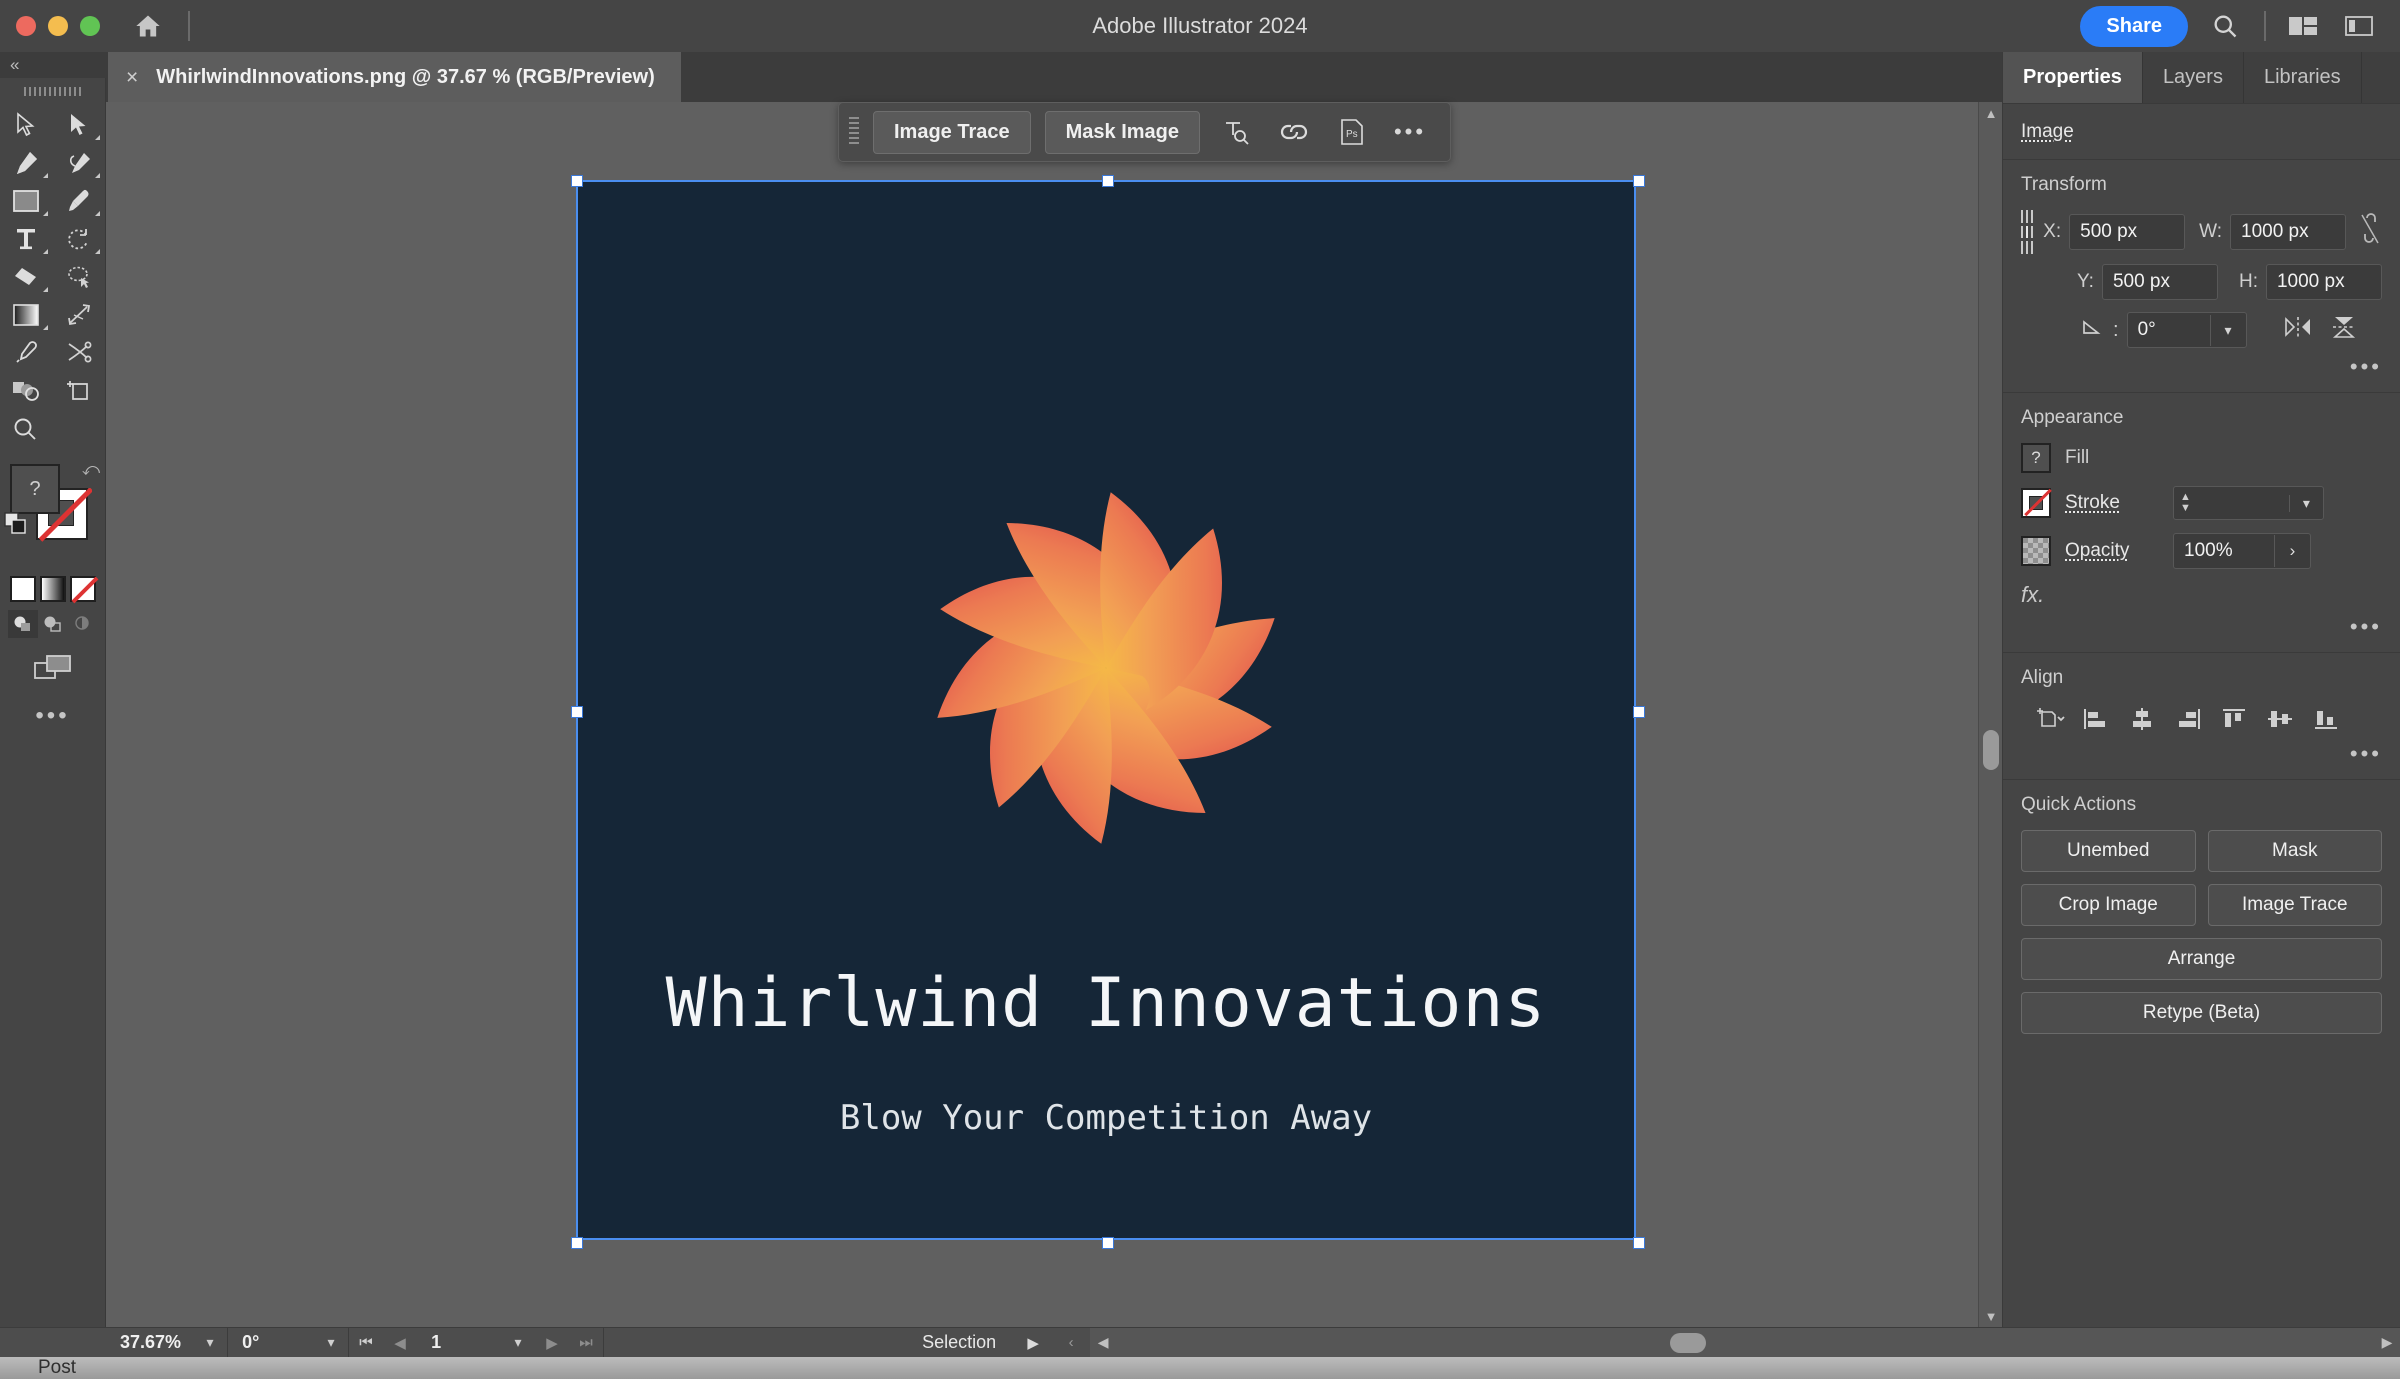 This screenshot has height=1379, width=2400. Describe the element at coordinates (26, 277) in the screenshot. I see `eraser-tool` at that location.